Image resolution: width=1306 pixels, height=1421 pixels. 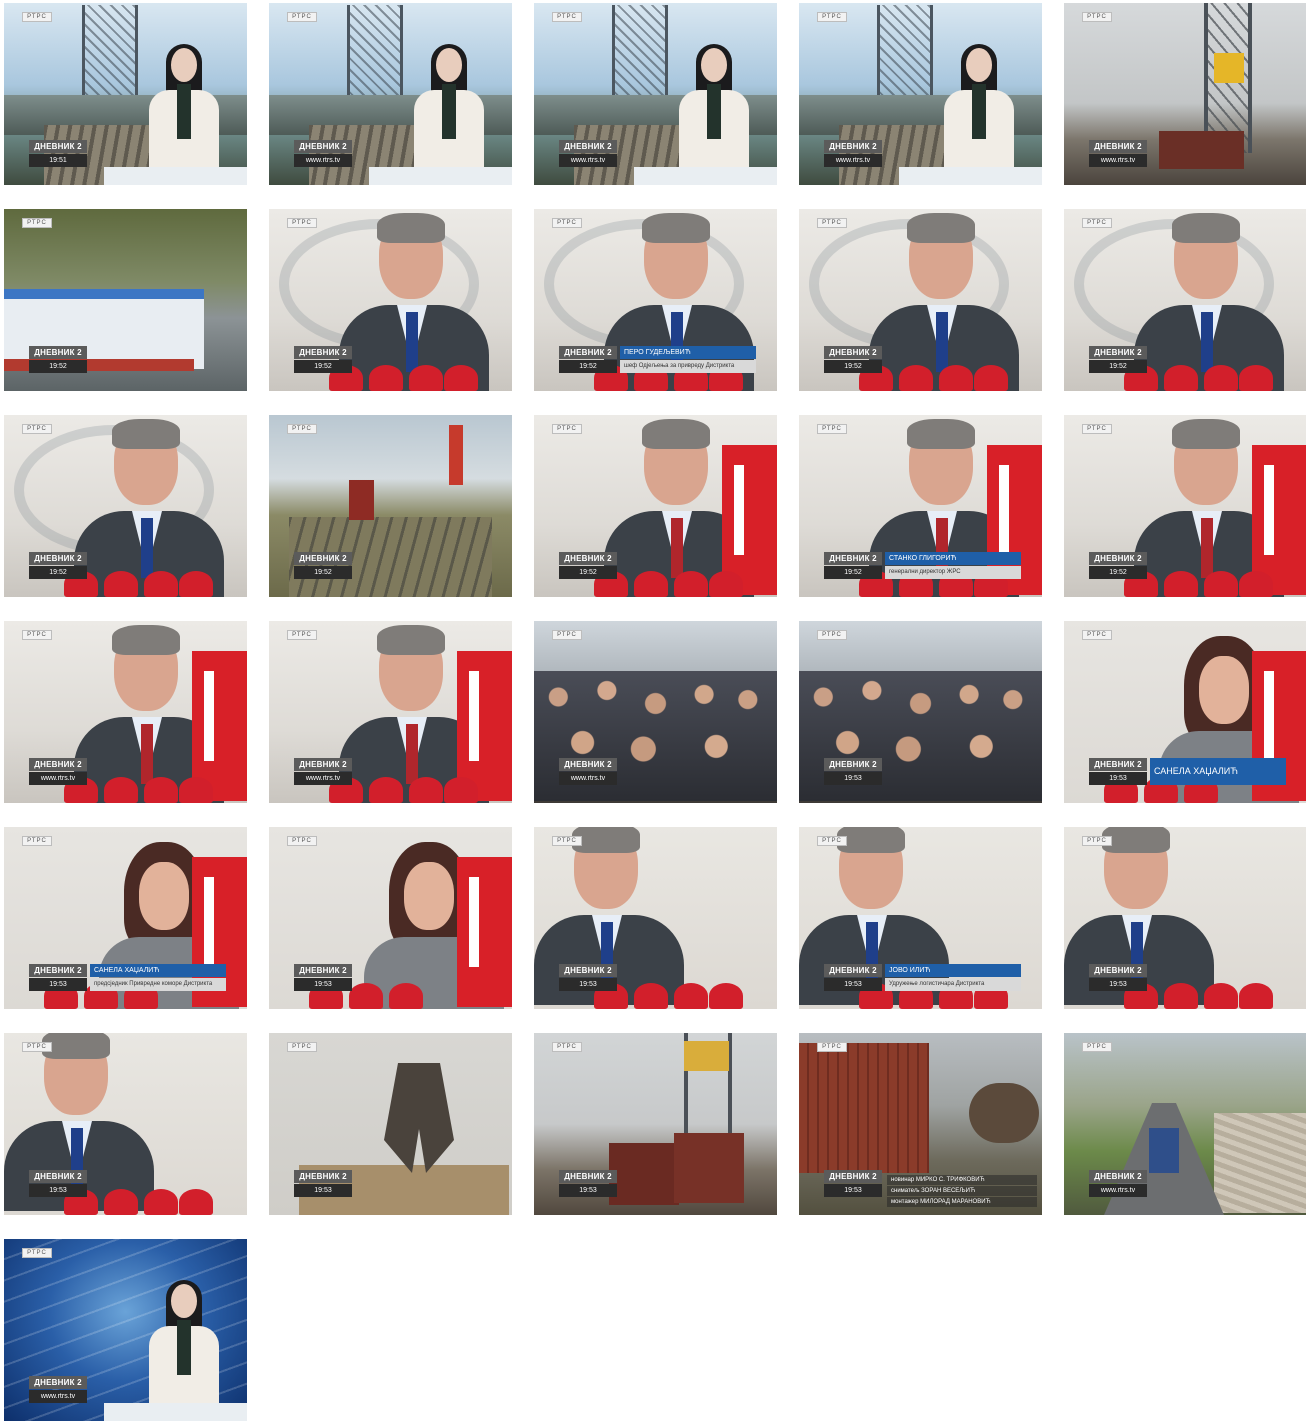 I want to click on speaker-name: СТАНКО ГЛИГОРИЋ, so click(x=953, y=558).